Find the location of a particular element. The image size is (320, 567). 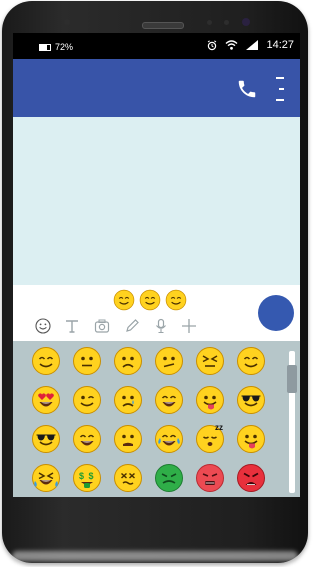

emoji-winking is located at coordinates (87, 400).